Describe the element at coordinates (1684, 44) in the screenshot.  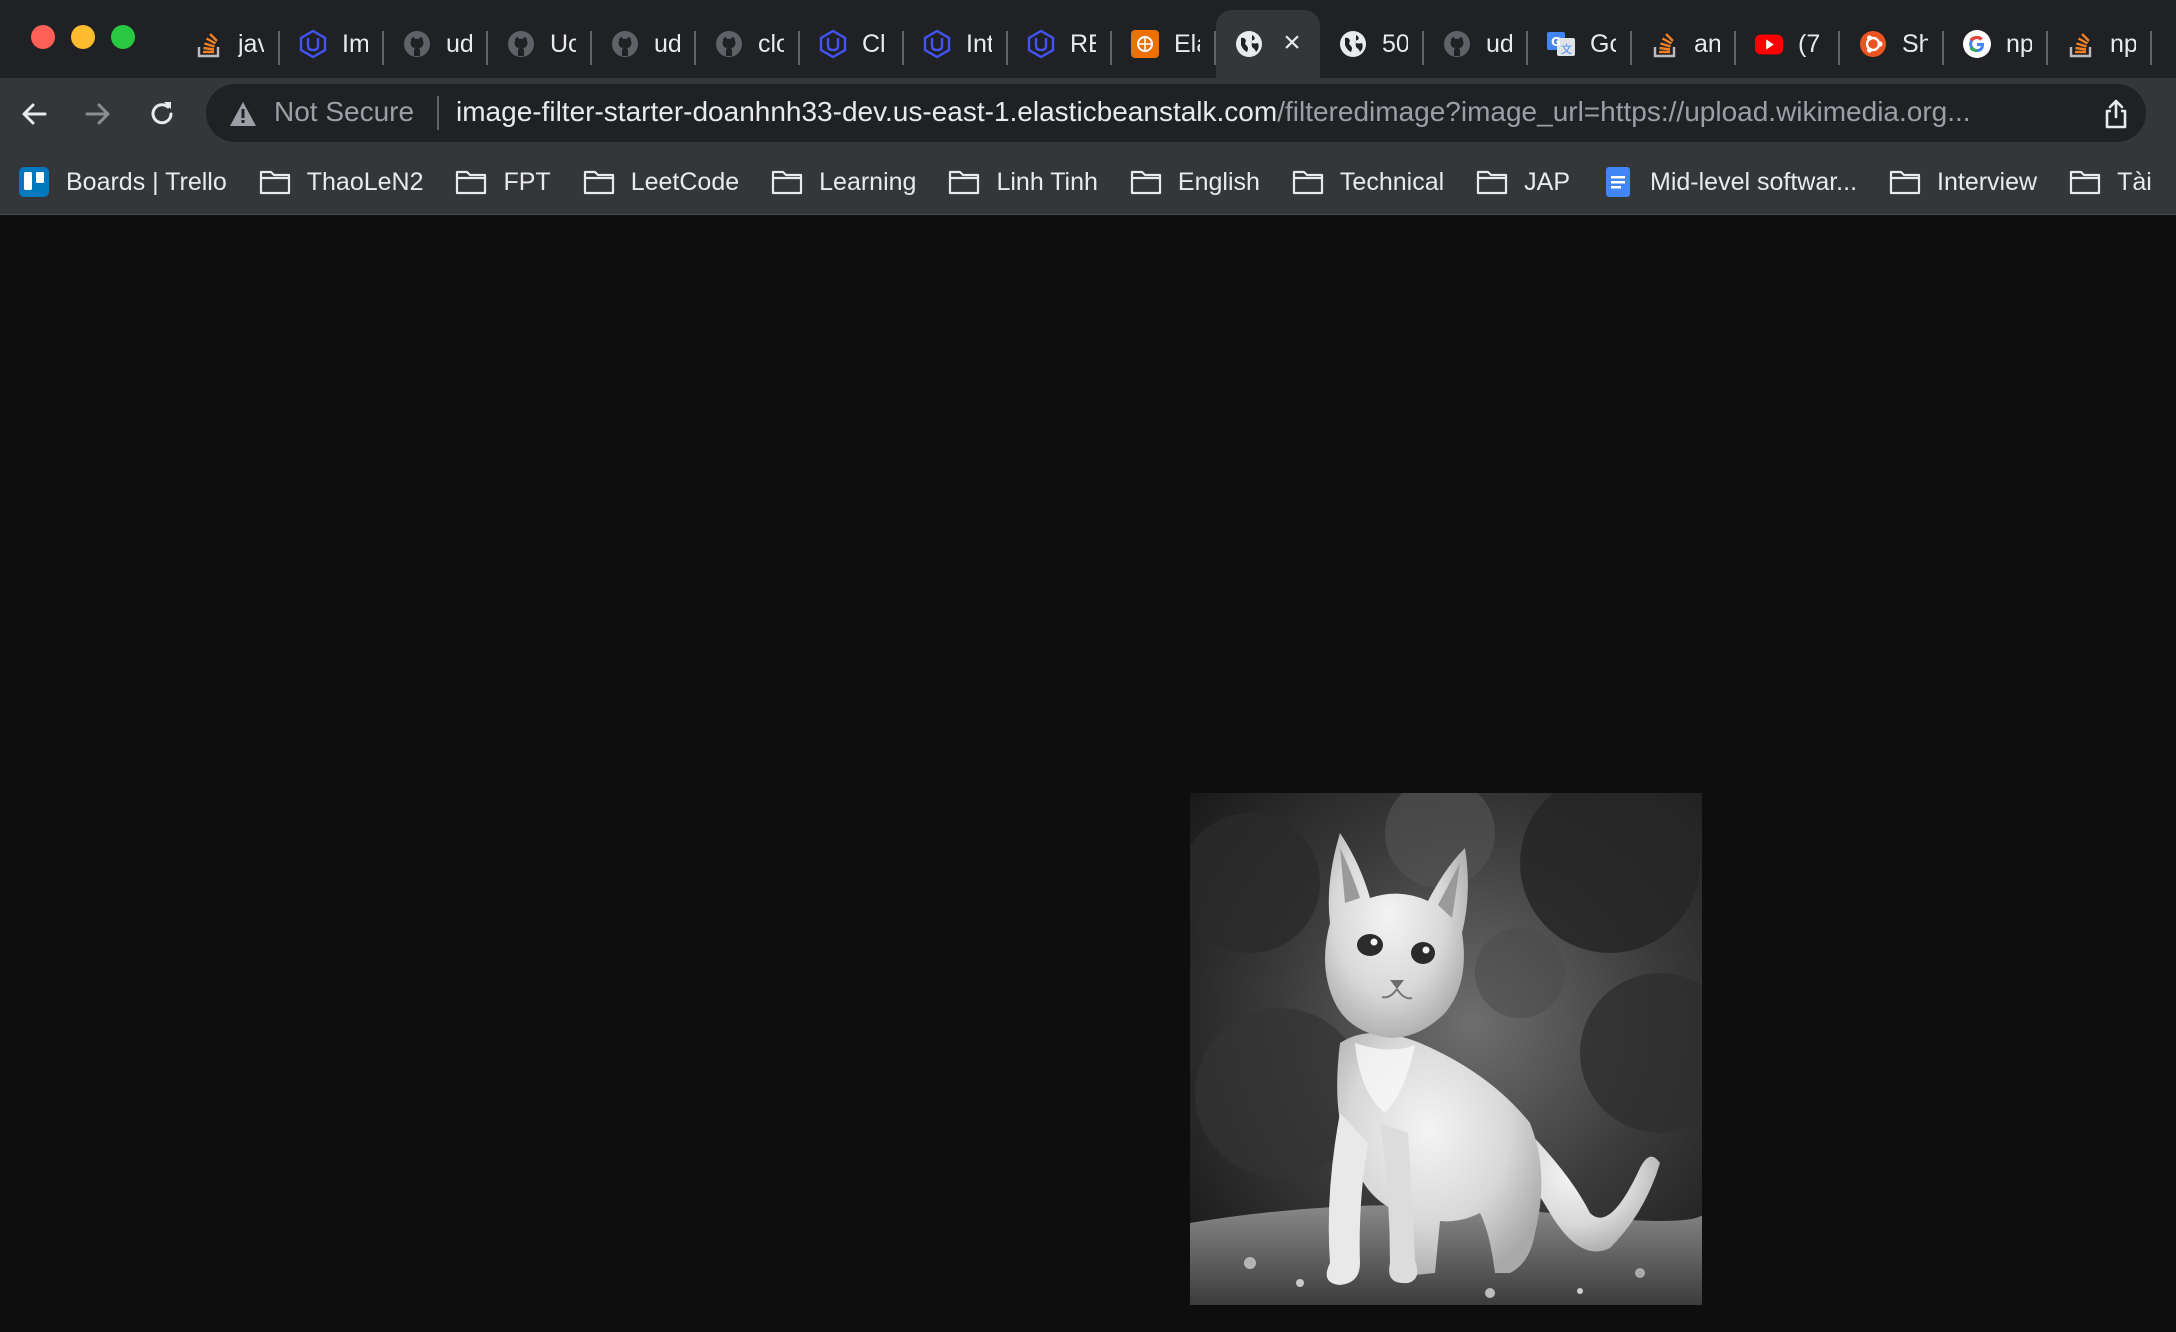
I see `tab: an` at that location.